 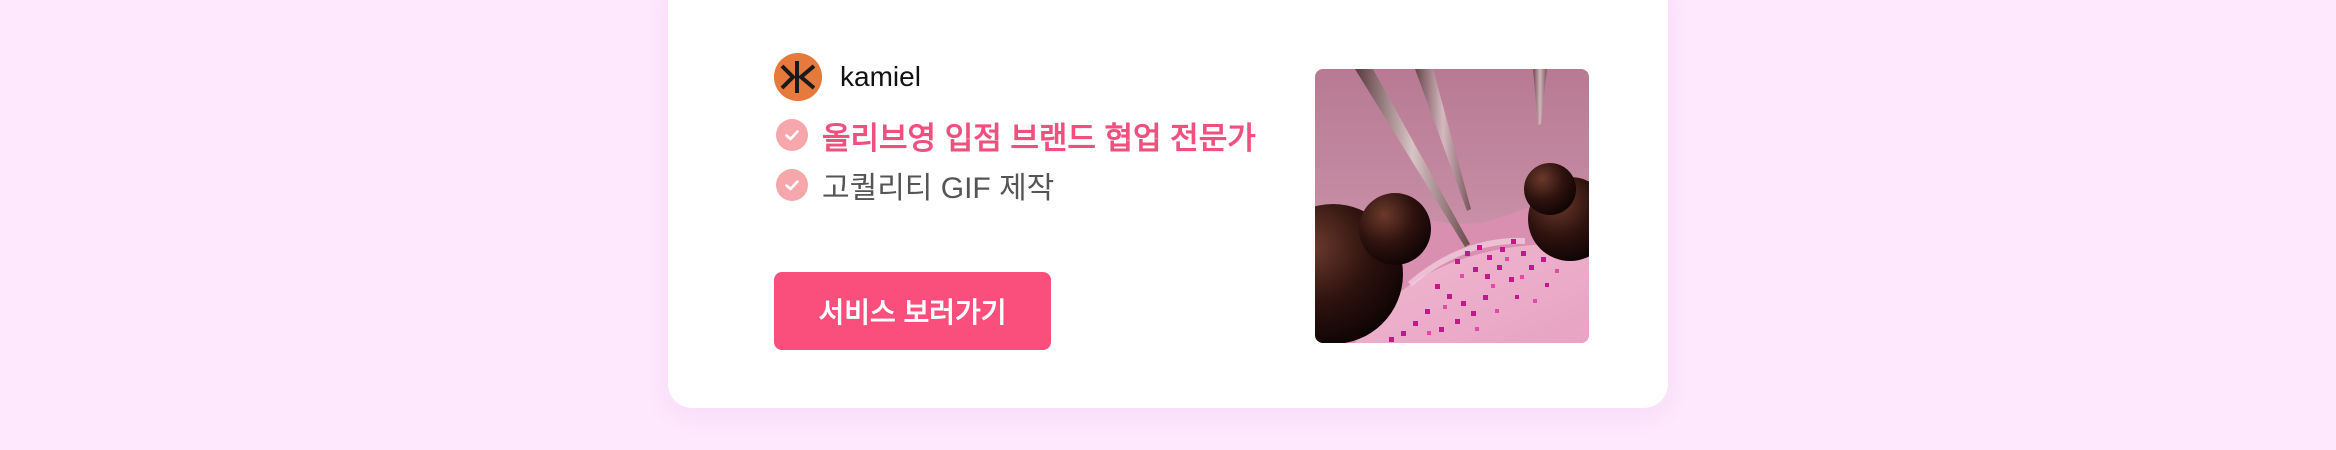 What do you see at coordinates (798, 77) in the screenshot?
I see `kamiel-logo-icon` at bounding box center [798, 77].